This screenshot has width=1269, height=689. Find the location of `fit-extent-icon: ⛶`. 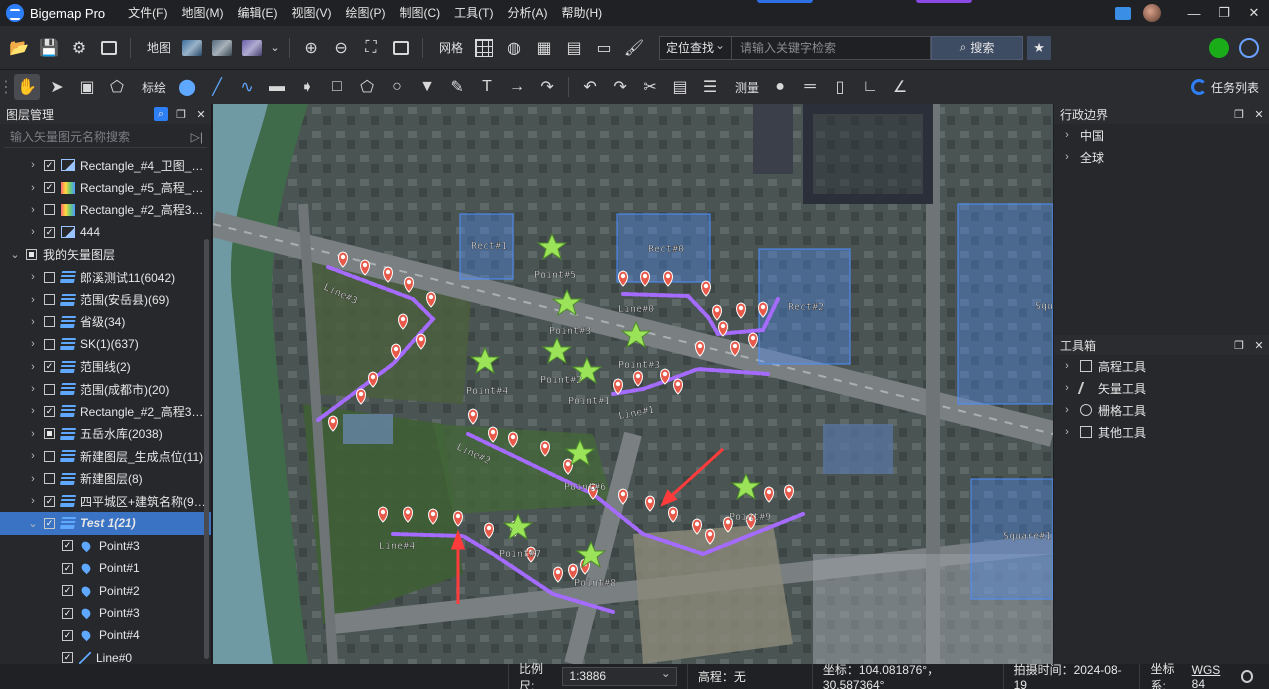

fit-extent-icon: ⛶ is located at coordinates (371, 48).